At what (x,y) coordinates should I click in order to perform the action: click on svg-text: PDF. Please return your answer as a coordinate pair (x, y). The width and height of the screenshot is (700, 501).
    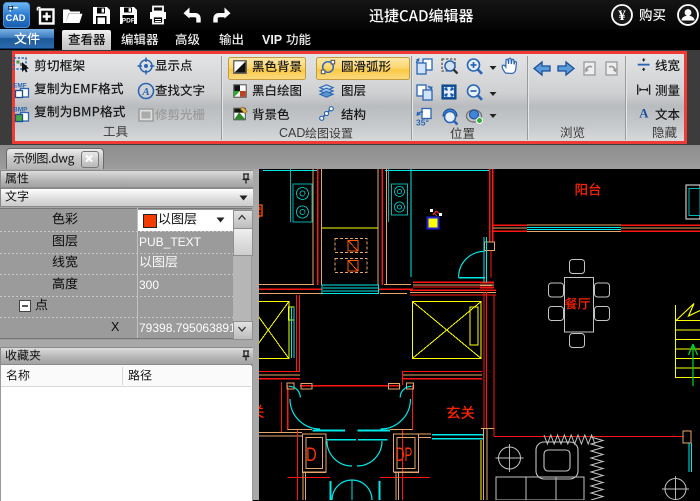
    Looking at the image, I should click on (128, 21).